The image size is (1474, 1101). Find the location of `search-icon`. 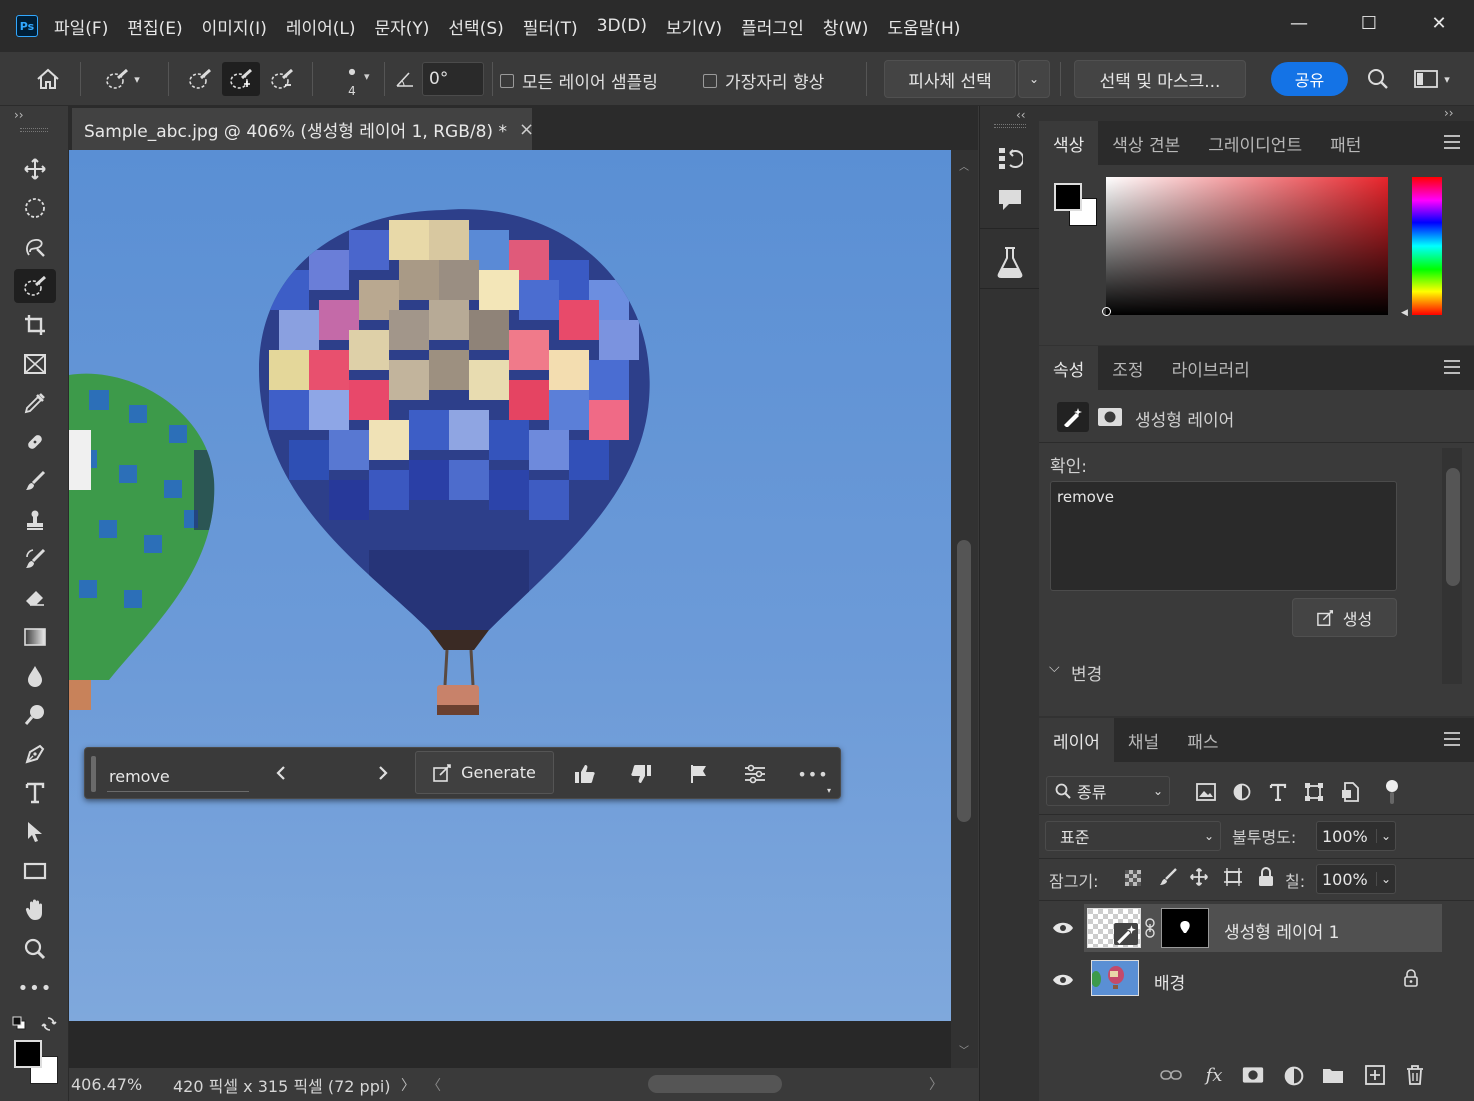

search-icon is located at coordinates (1378, 79).